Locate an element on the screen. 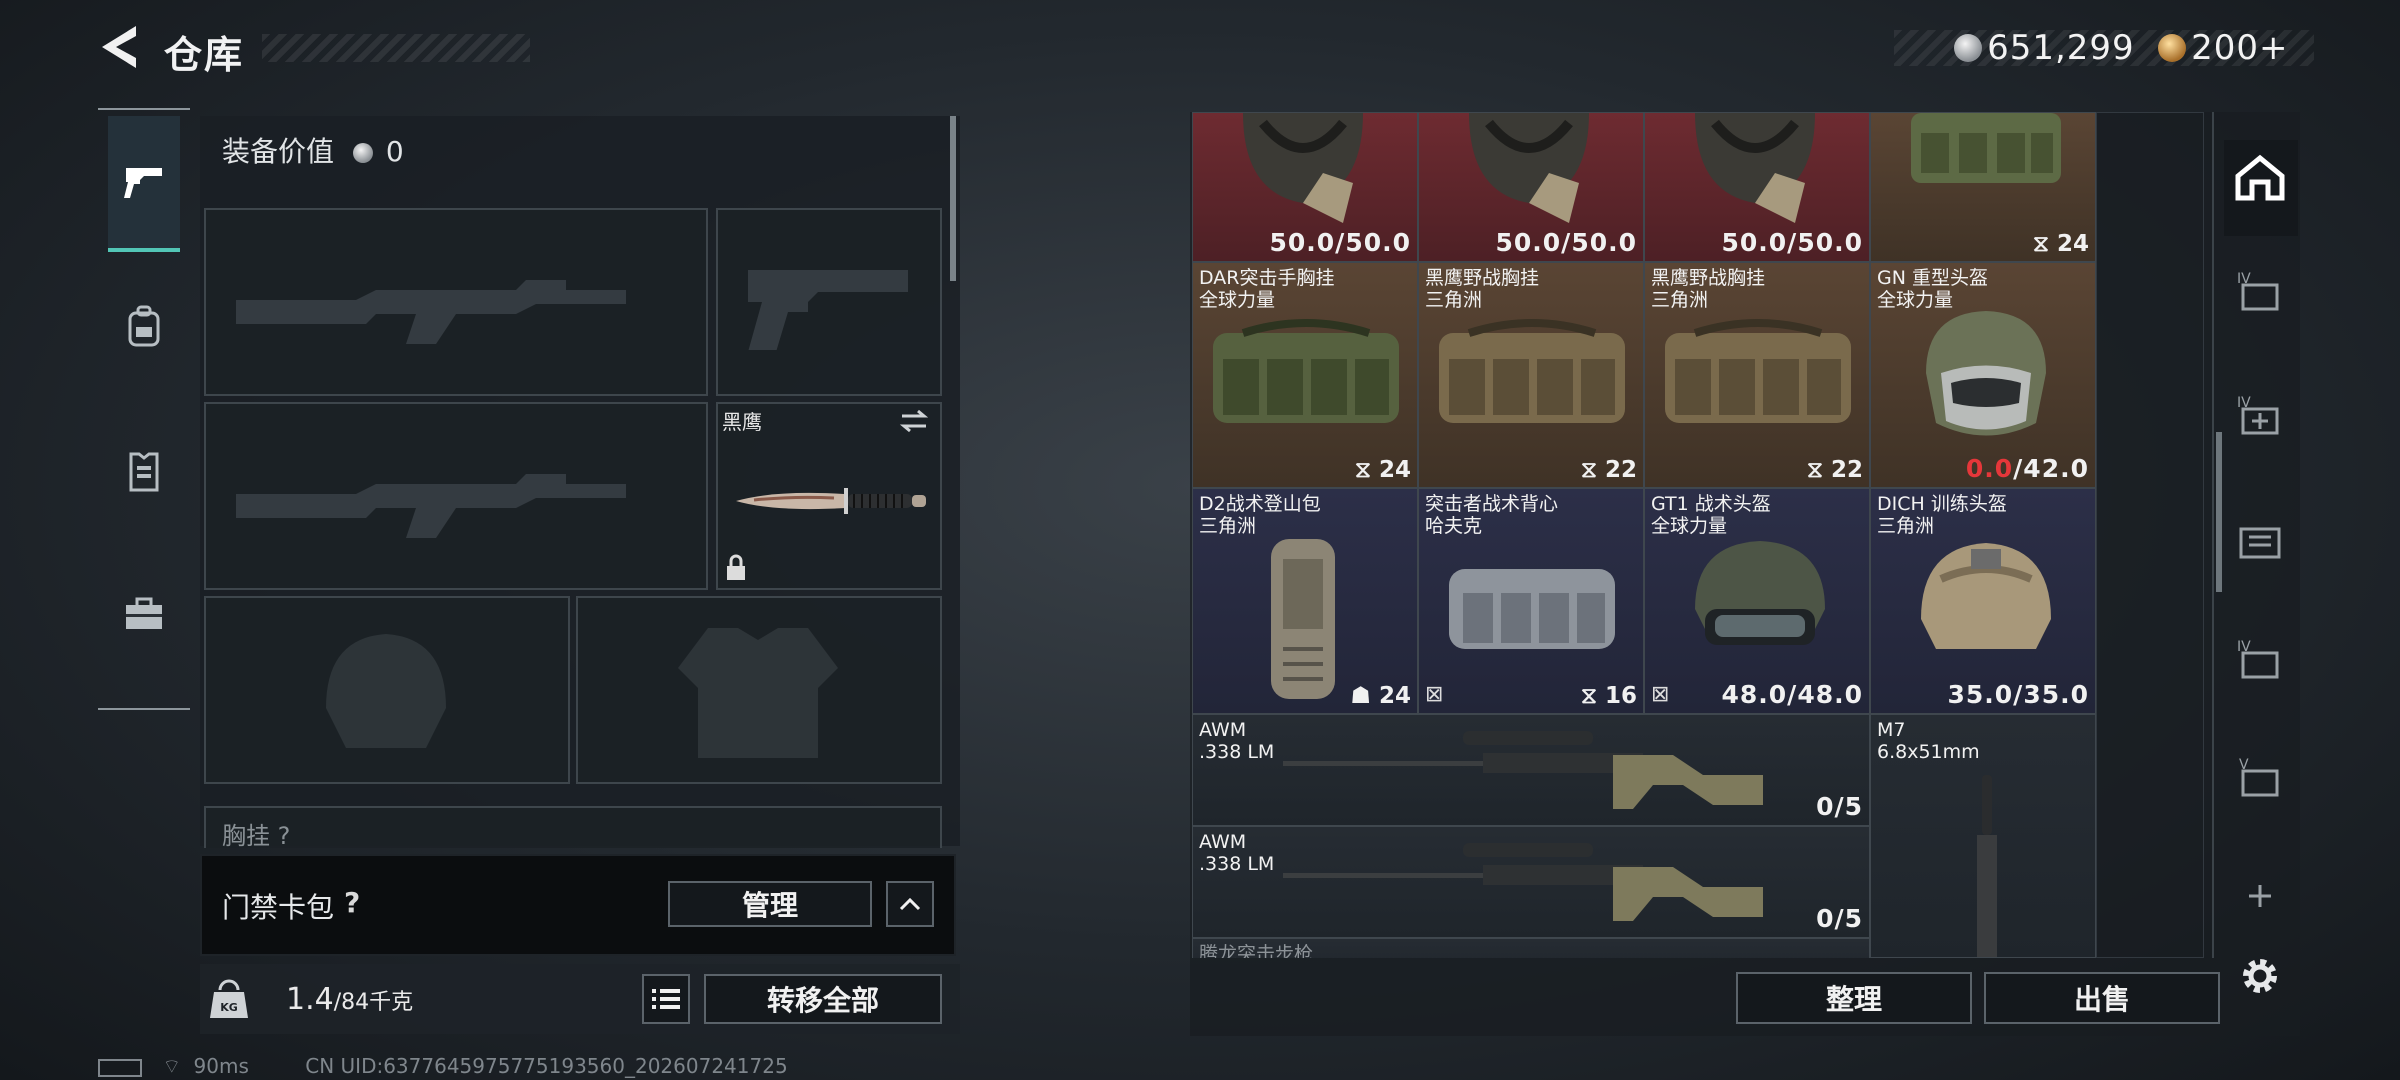 This screenshot has width=2400, height=1080. side-tab-stash-4: IV is located at coordinates (2260, 290).